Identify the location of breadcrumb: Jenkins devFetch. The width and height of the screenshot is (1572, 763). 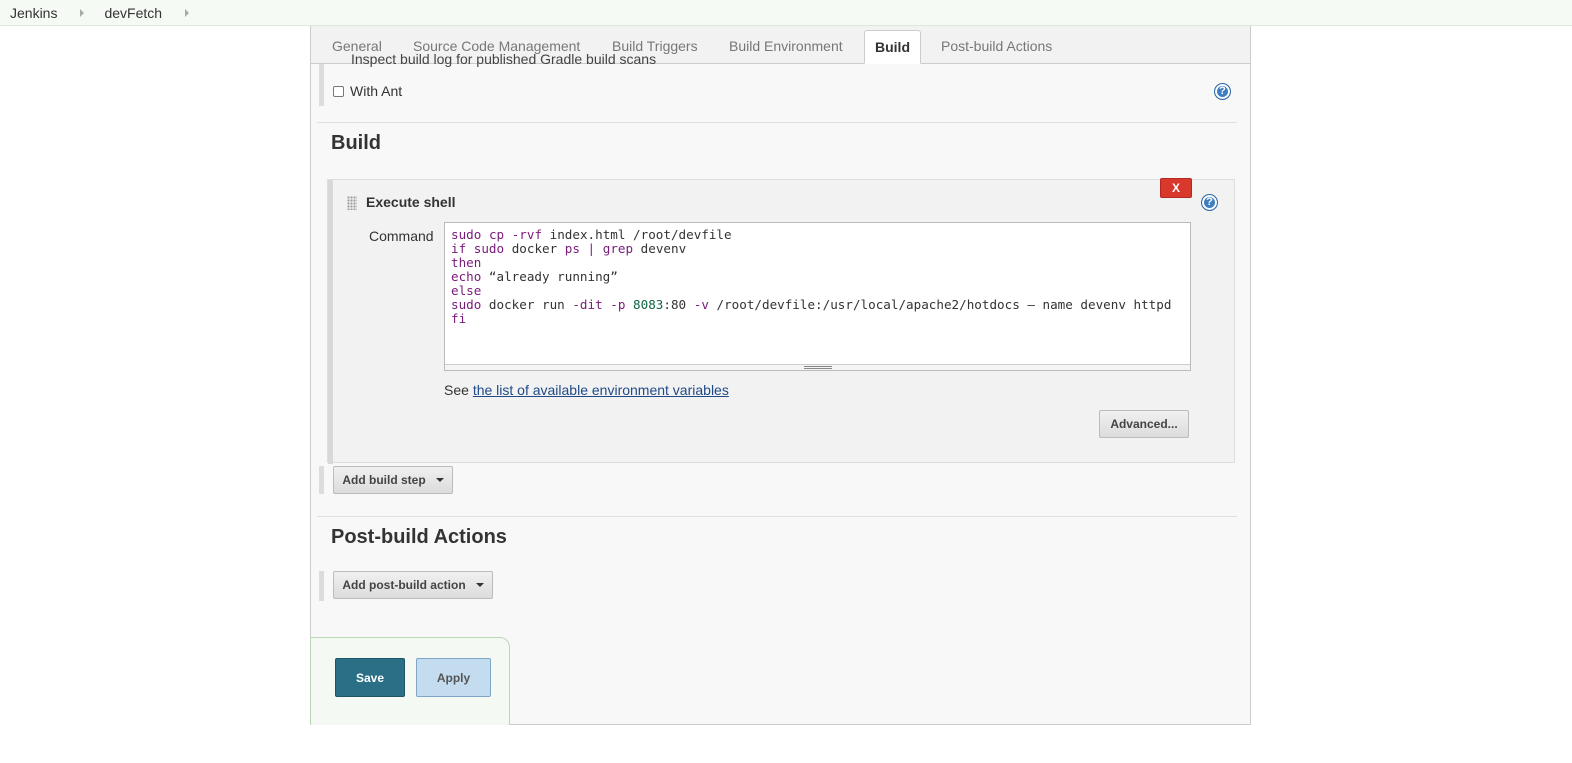
(786, 13).